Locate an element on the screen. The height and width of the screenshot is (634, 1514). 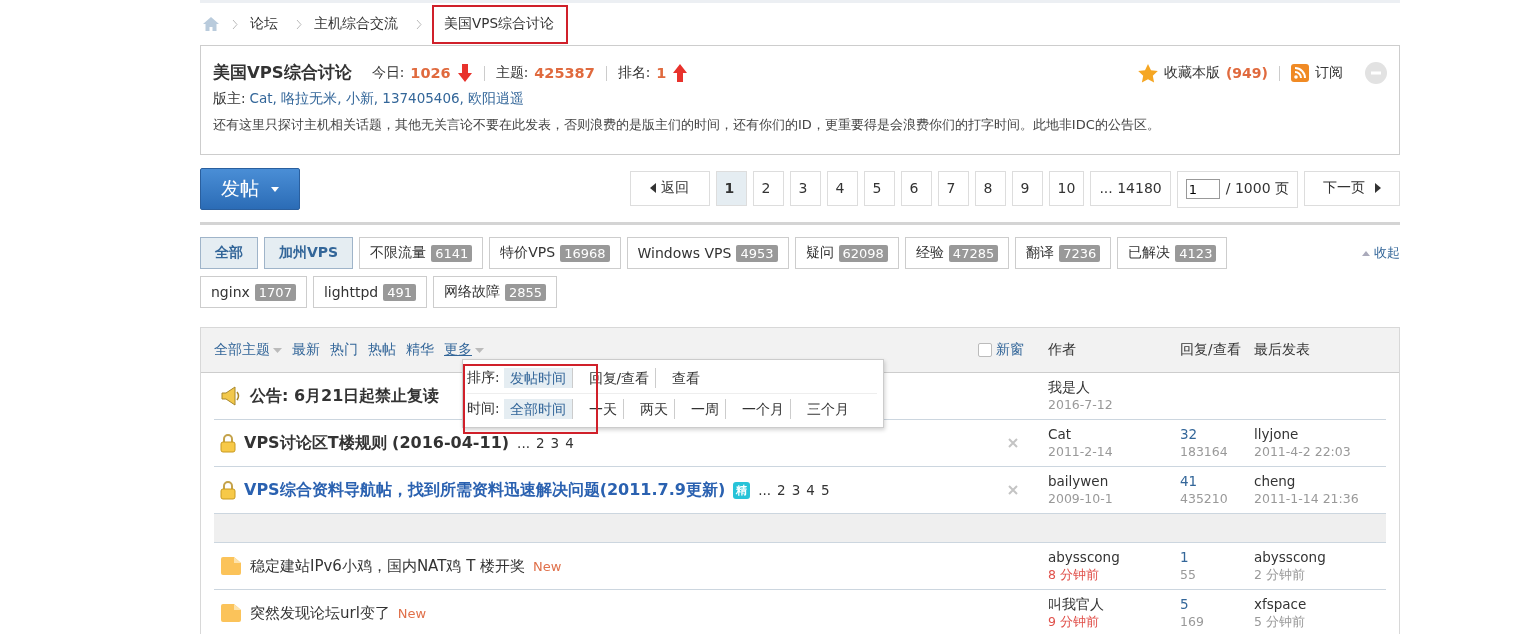
tag-filter: 网络故障 2855 is located at coordinates (495, 292).